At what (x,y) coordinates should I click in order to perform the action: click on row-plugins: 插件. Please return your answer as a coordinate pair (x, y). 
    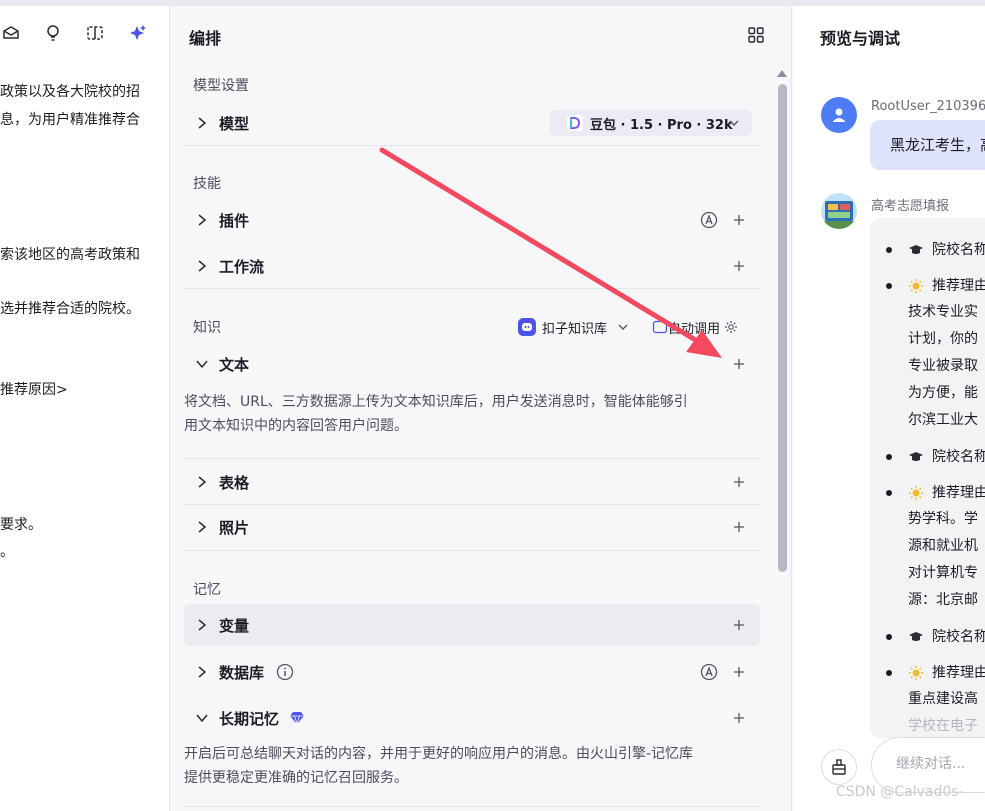
    Looking at the image, I should click on (472, 220).